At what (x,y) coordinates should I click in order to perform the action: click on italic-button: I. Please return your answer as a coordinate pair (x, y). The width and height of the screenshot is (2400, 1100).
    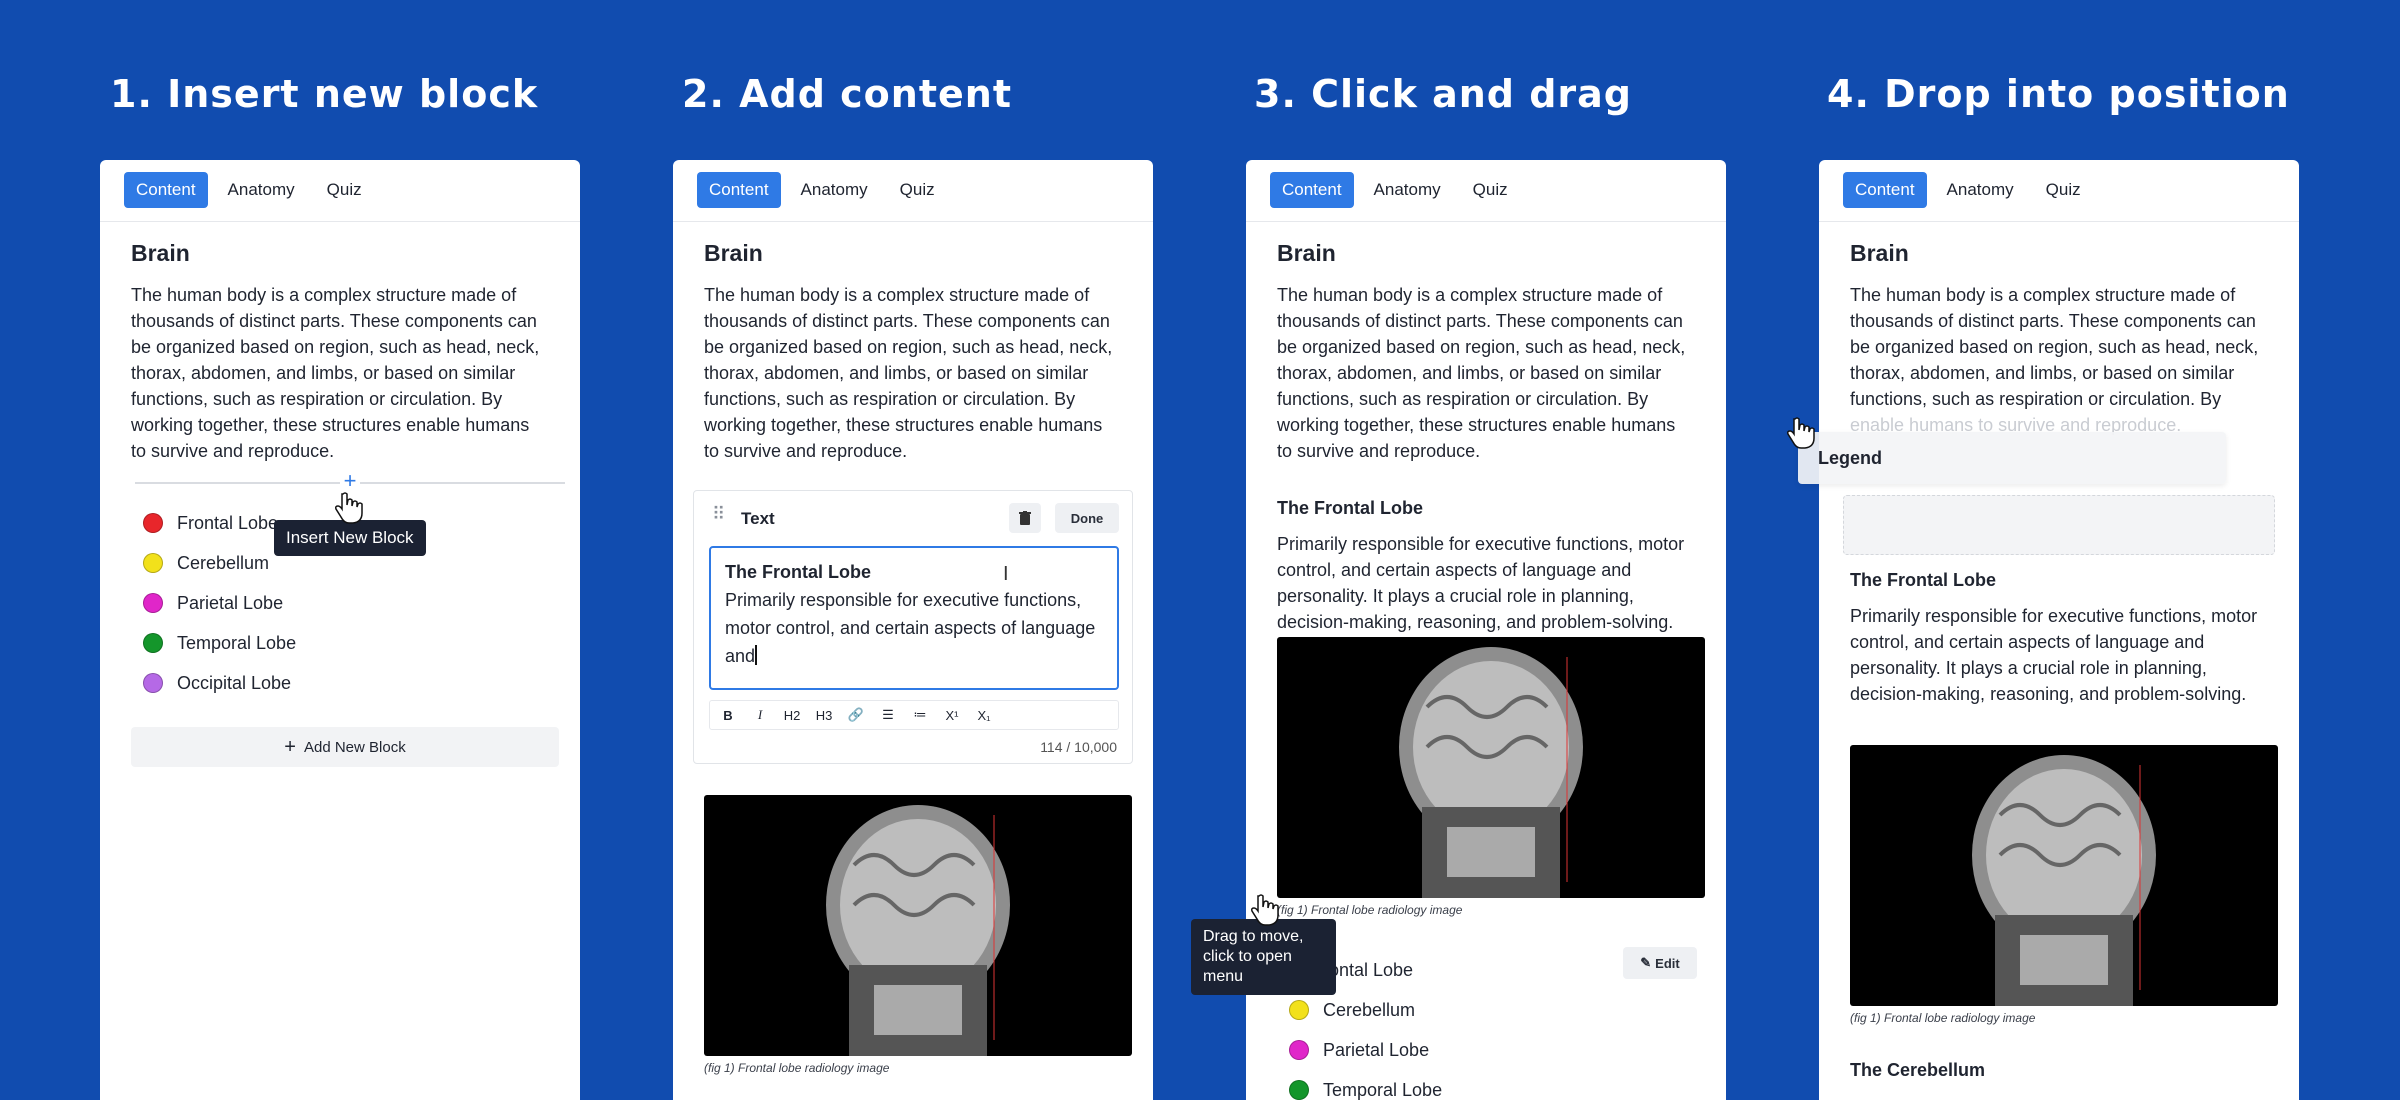
    Looking at the image, I should click on (760, 715).